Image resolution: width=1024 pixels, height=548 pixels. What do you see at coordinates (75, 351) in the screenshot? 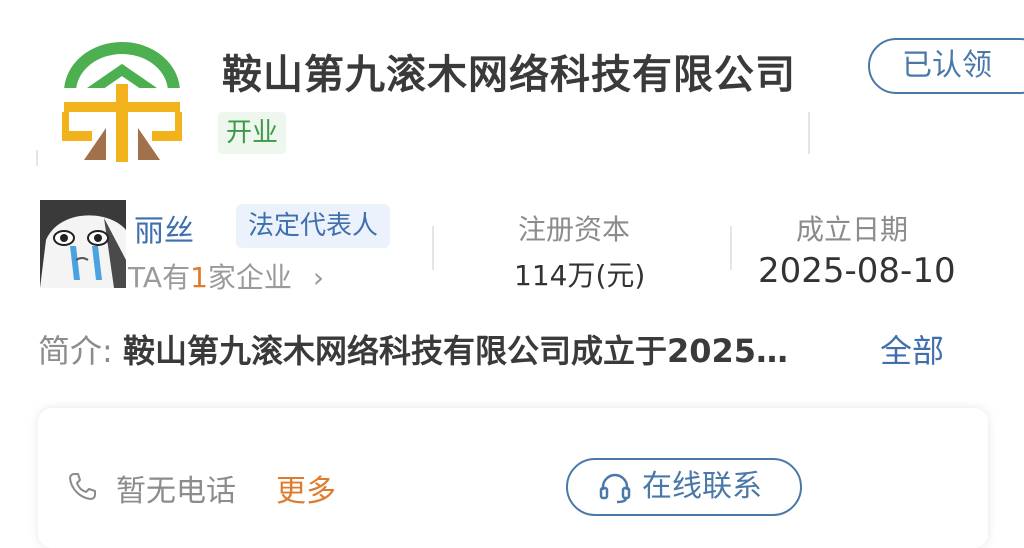
I see `intro-label: 简介:` at bounding box center [75, 351].